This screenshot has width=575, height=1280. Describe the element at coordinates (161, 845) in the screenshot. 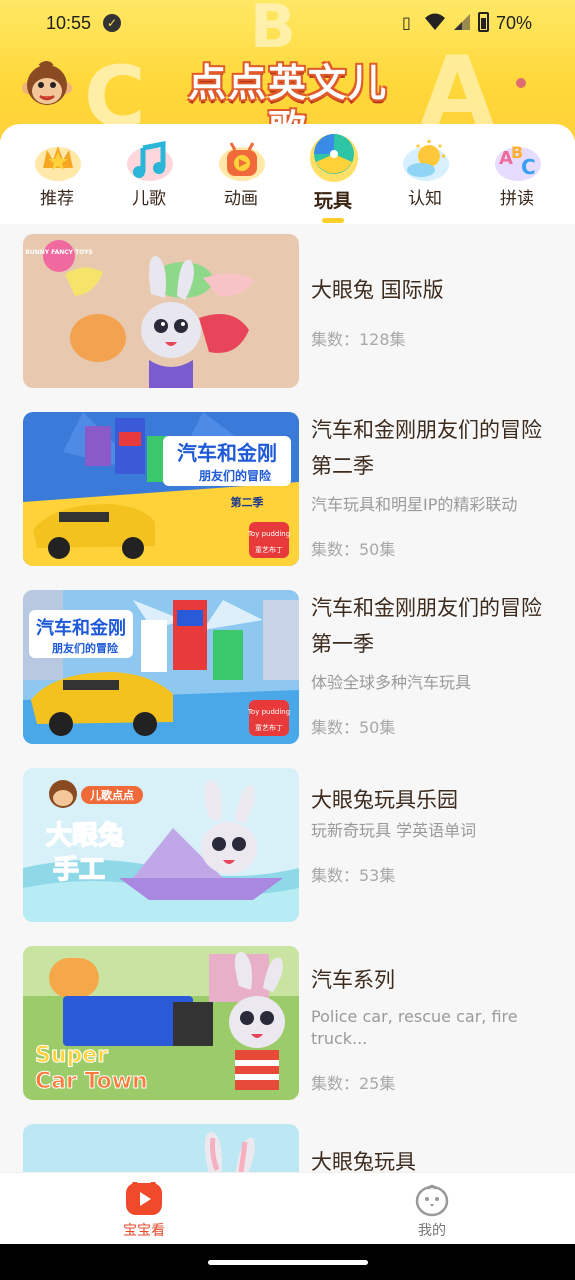

I see `thumbnail-bunny-paper-boat: 儿歌点点 大眼兔 手工` at that location.